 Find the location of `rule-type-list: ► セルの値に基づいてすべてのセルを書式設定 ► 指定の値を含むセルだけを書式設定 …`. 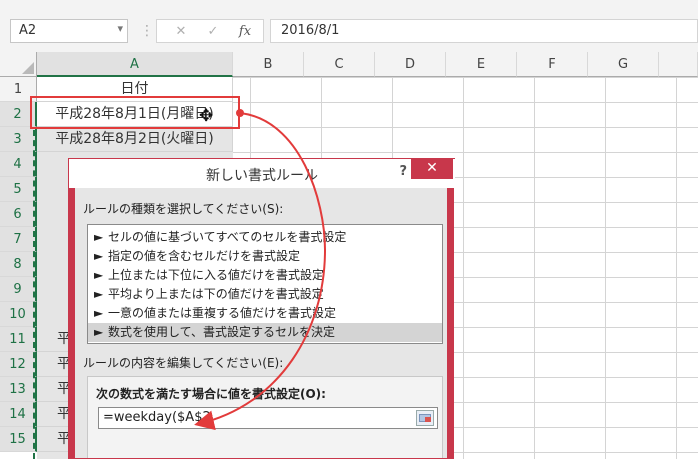

rule-type-list: ► セルの値に基づいてすべてのセルを書式設定 ► 指定の値を含むセルだけを書式設定 … is located at coordinates (265, 284).